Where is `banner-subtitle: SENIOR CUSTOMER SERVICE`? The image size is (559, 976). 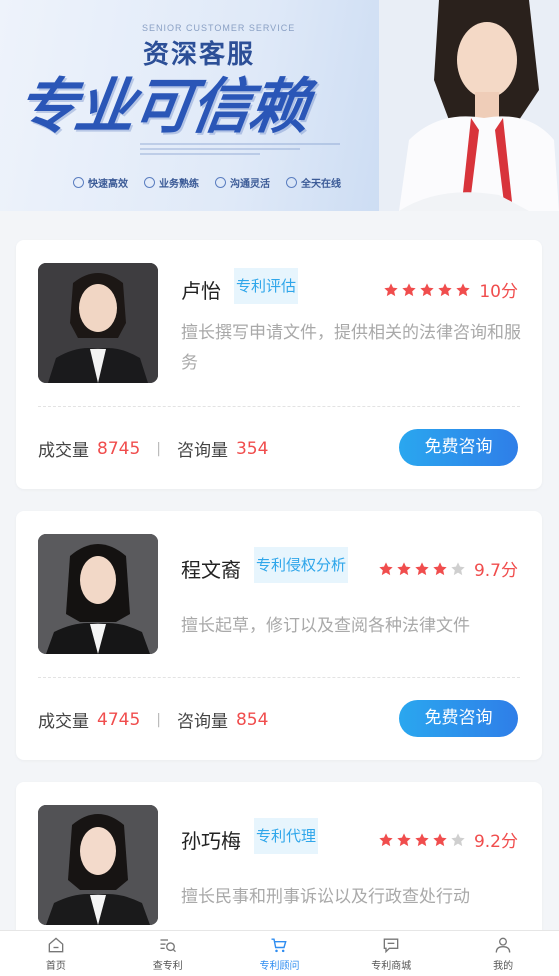 banner-subtitle: SENIOR CUSTOMER SERVICE is located at coordinates (219, 28).